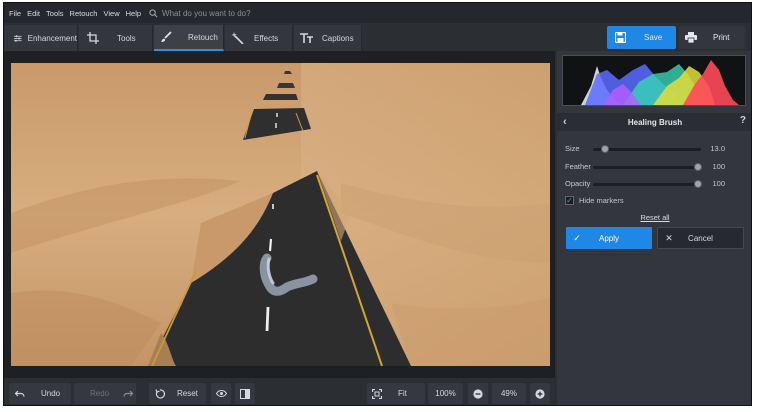  I want to click on reset-button: Reset, so click(177, 393).